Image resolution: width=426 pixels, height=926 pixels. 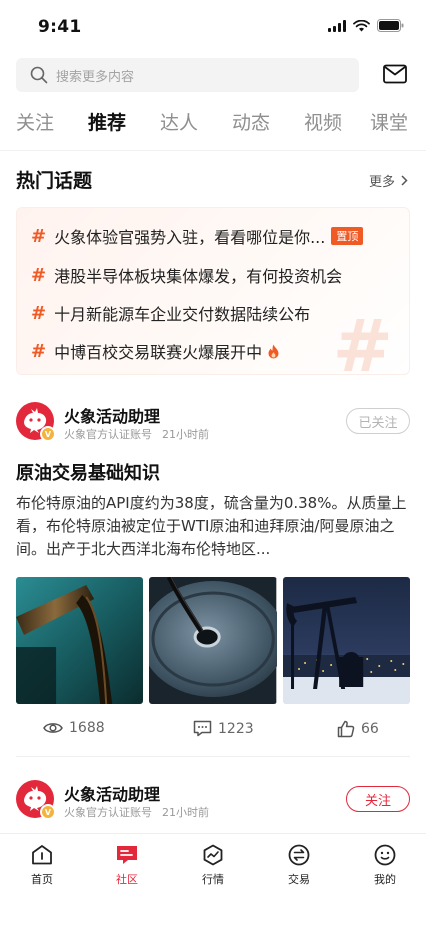 What do you see at coordinates (42, 855) in the screenshot?
I see `home-icon` at bounding box center [42, 855].